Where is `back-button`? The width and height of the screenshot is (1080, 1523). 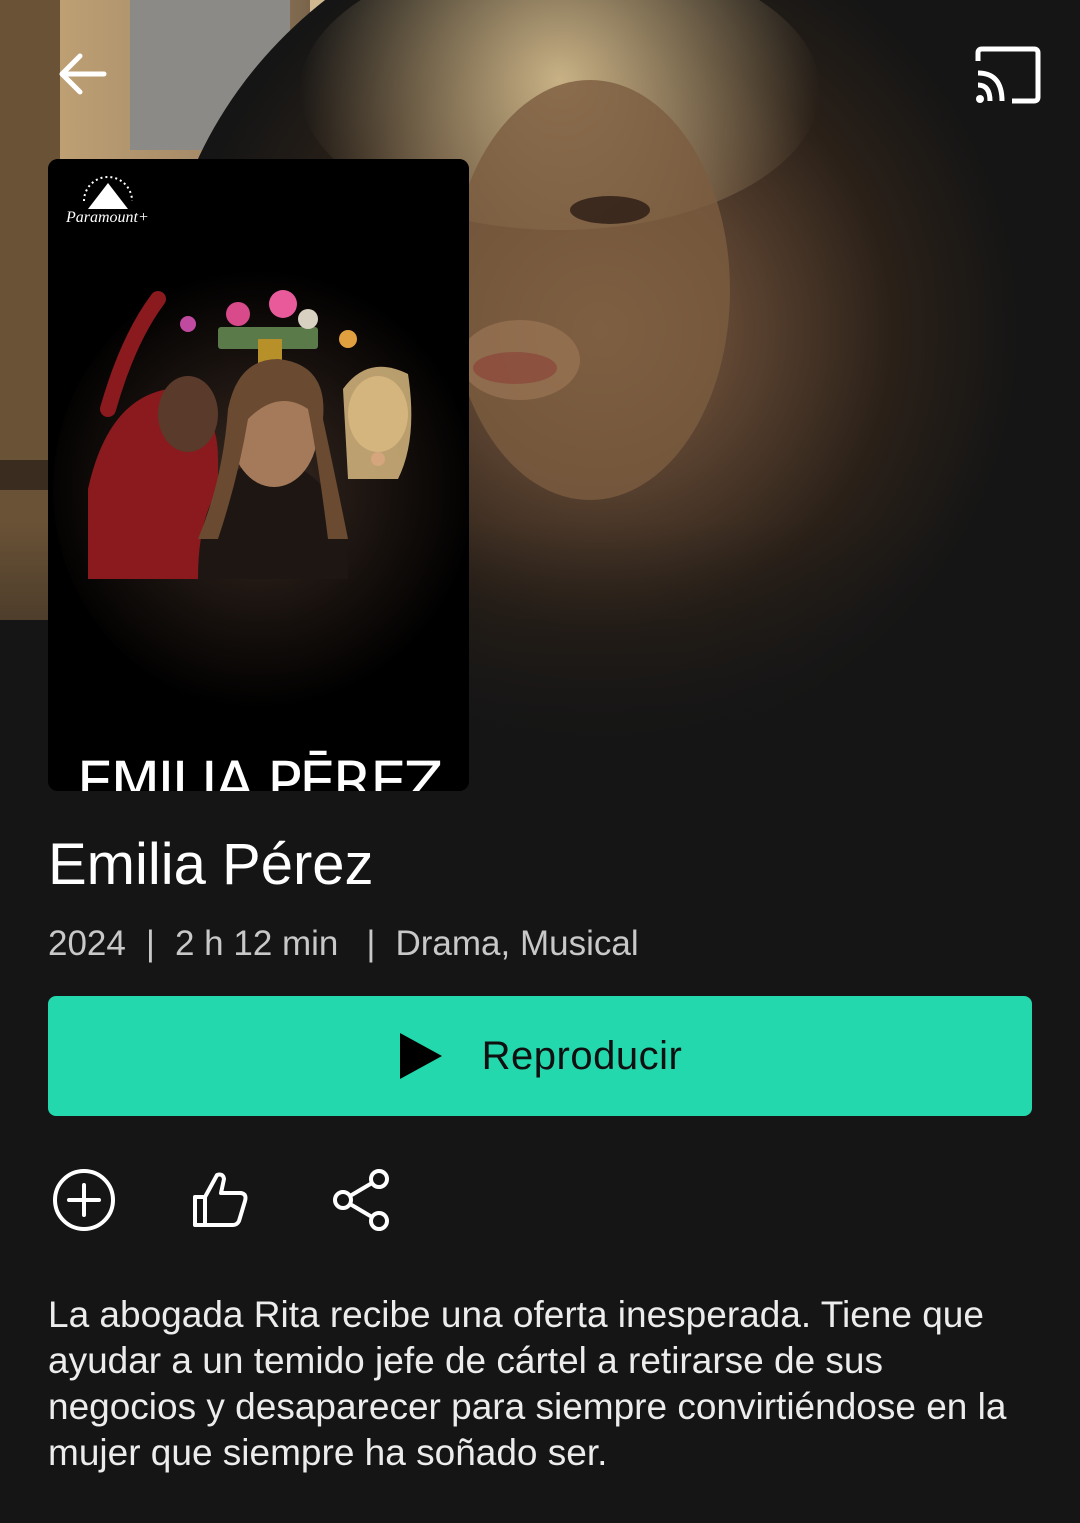
back-button is located at coordinates (82, 74).